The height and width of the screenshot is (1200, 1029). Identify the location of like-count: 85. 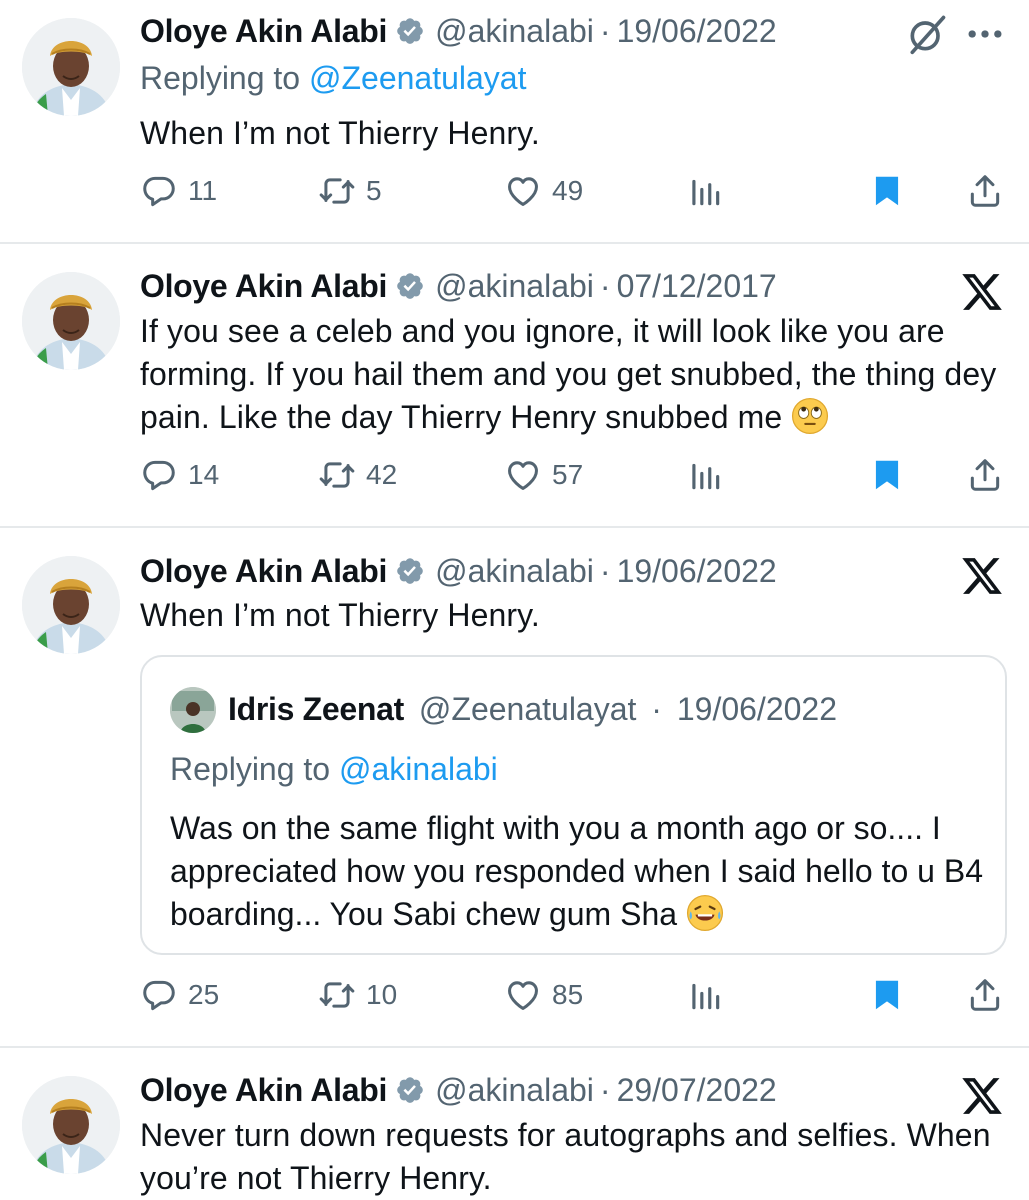
(568, 994).